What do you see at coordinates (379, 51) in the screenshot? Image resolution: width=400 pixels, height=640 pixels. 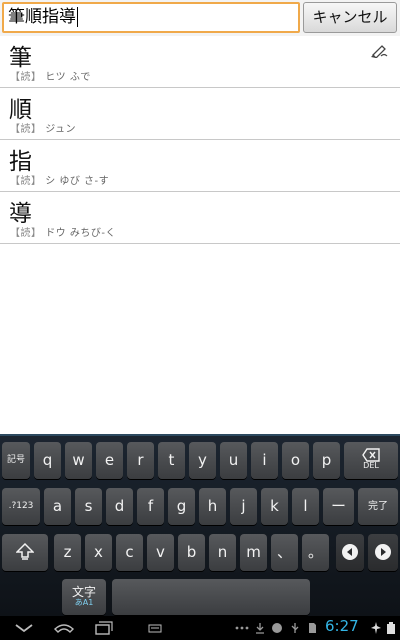 I see `pen-icon` at bounding box center [379, 51].